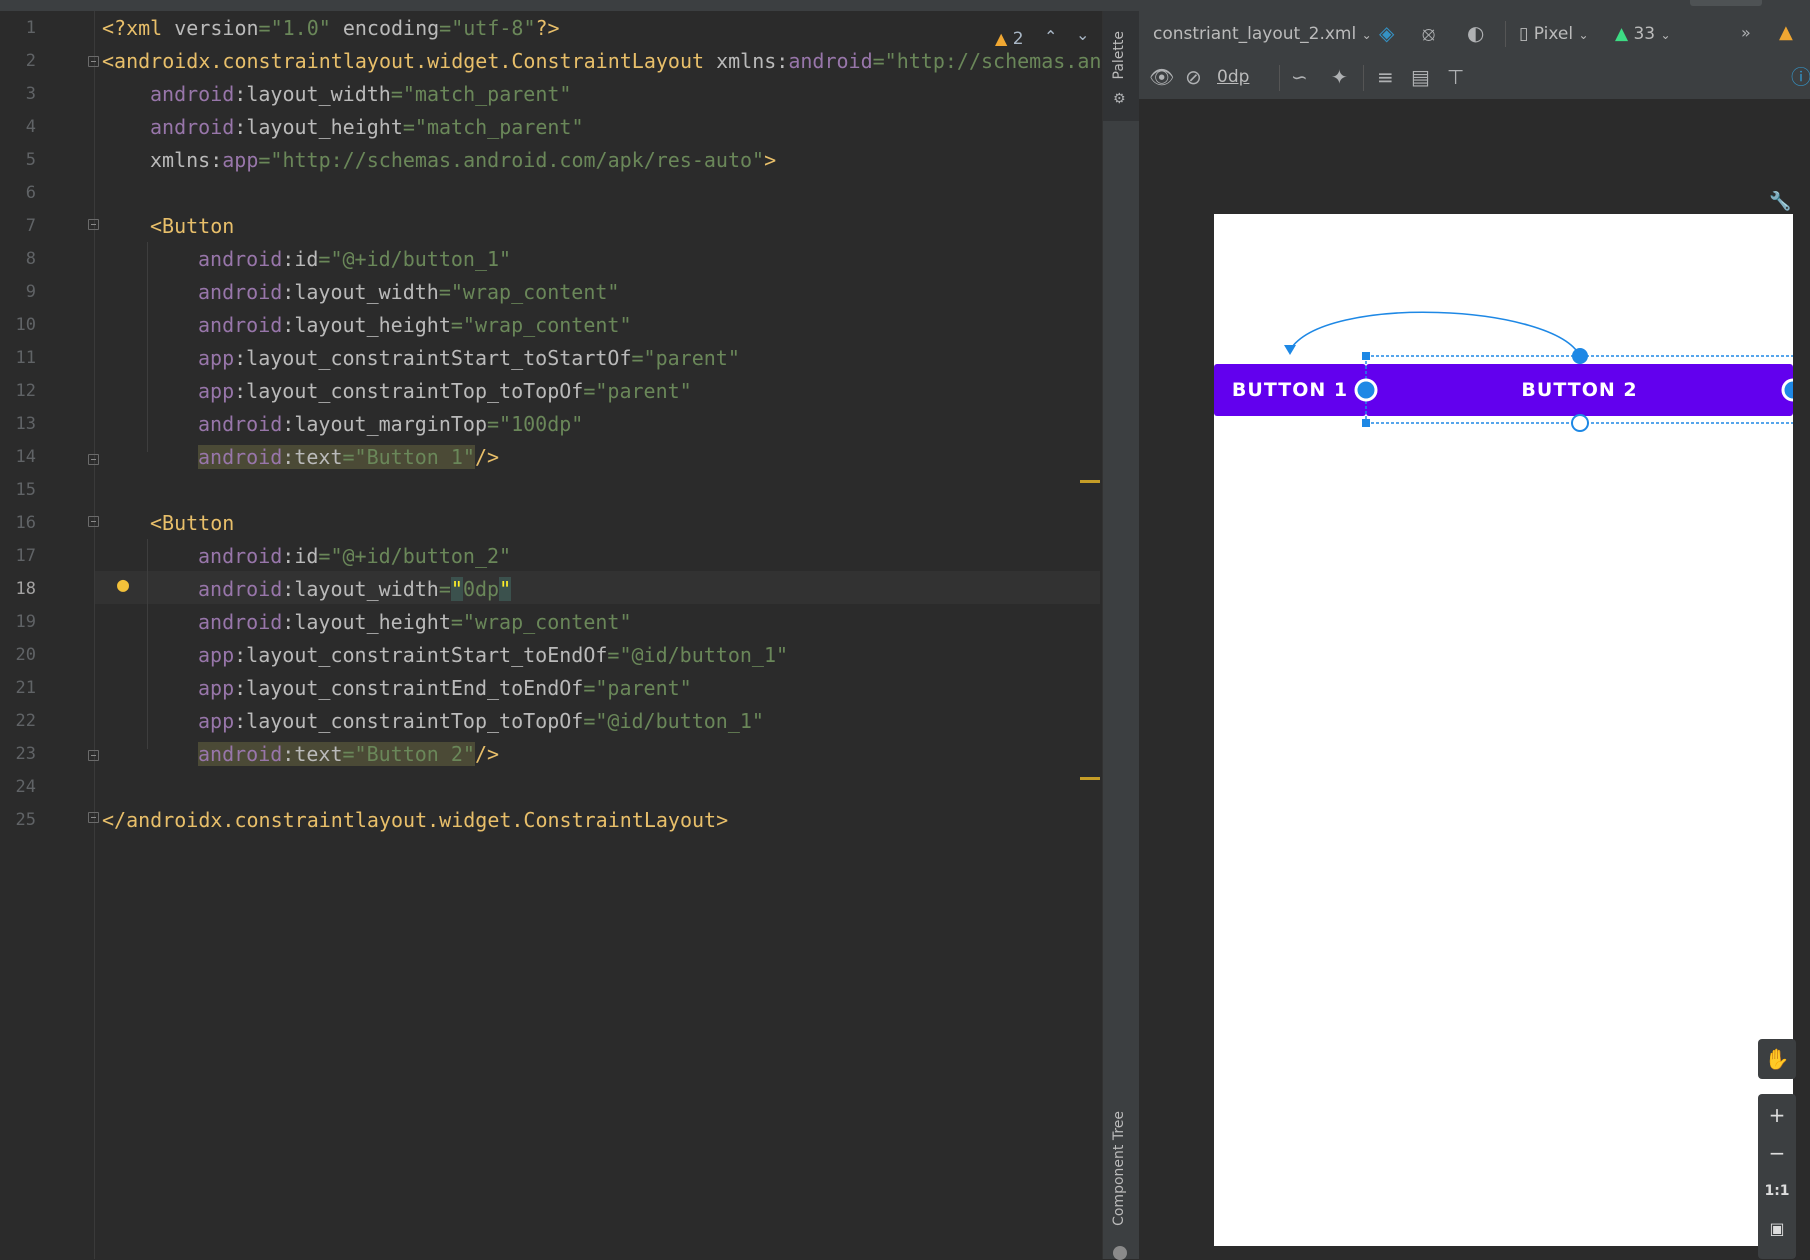 The image size is (1810, 1260). What do you see at coordinates (1009, 39) in the screenshot?
I see `inspection-widget: ▲ 2` at bounding box center [1009, 39].